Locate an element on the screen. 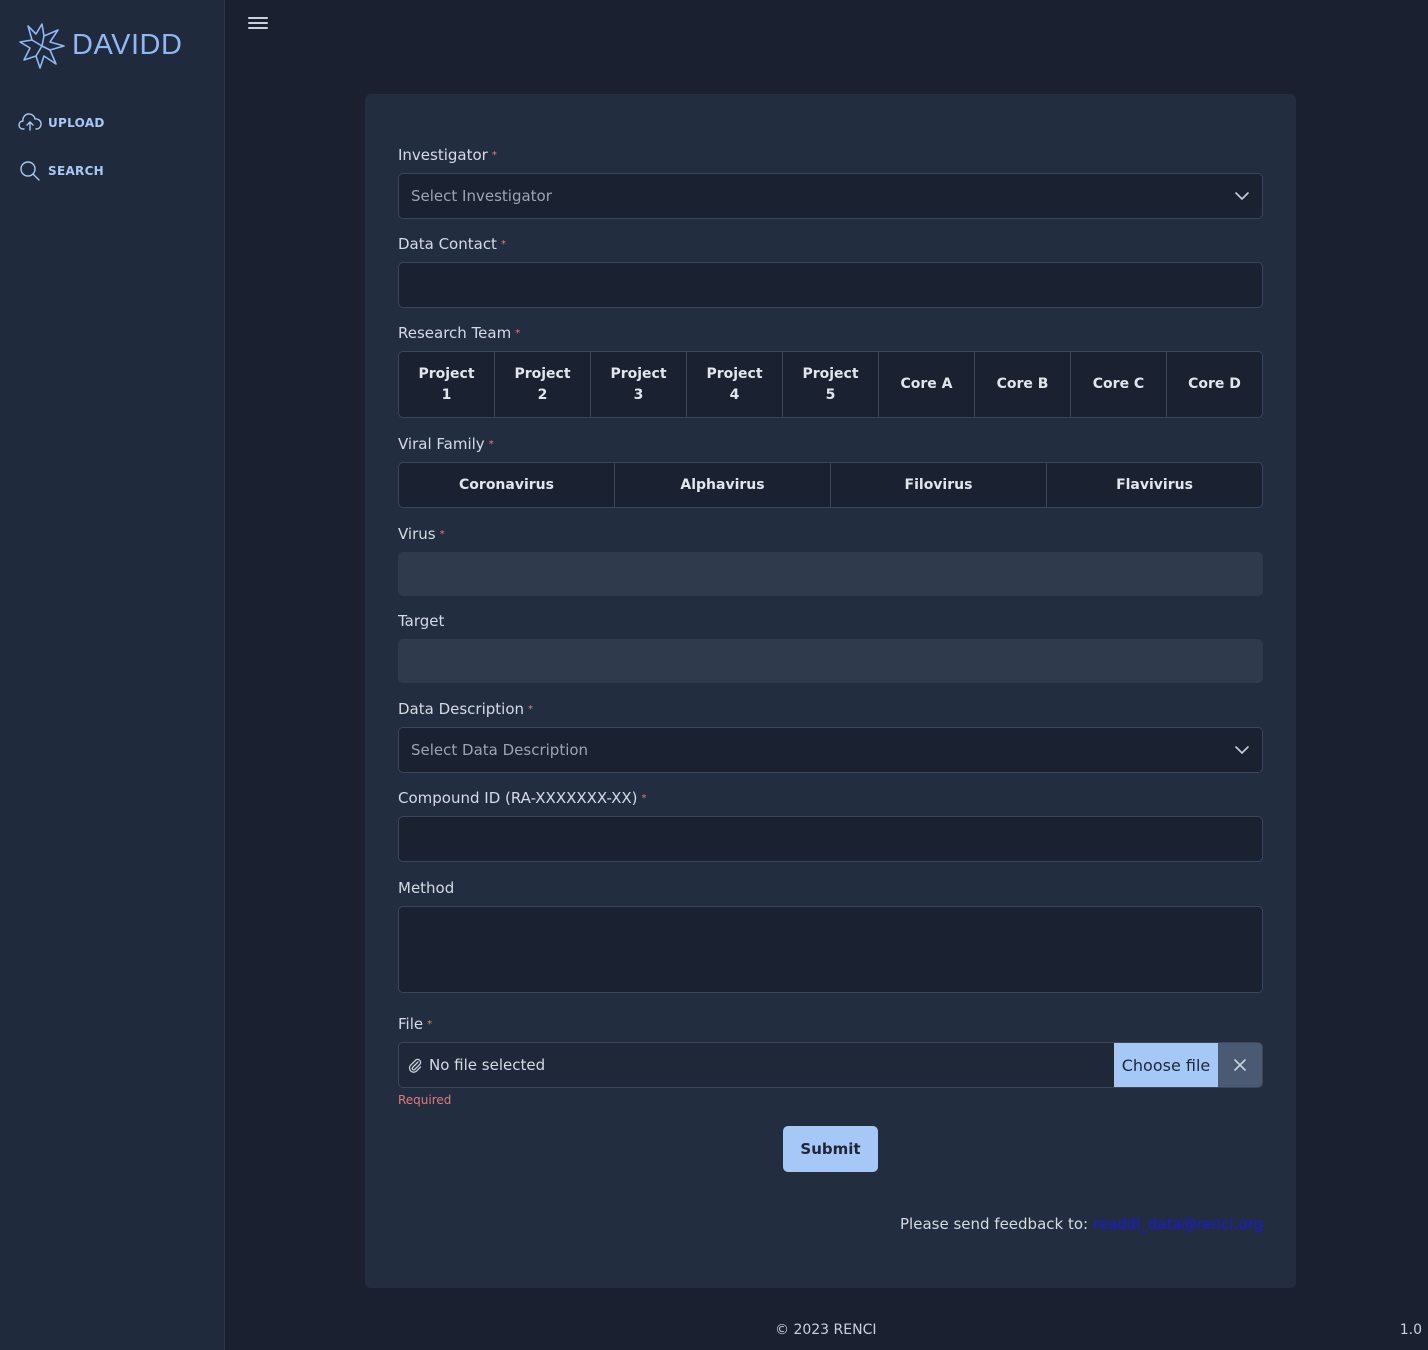 The image size is (1428, 1350). research-team-option: Core D is located at coordinates (1214, 384).